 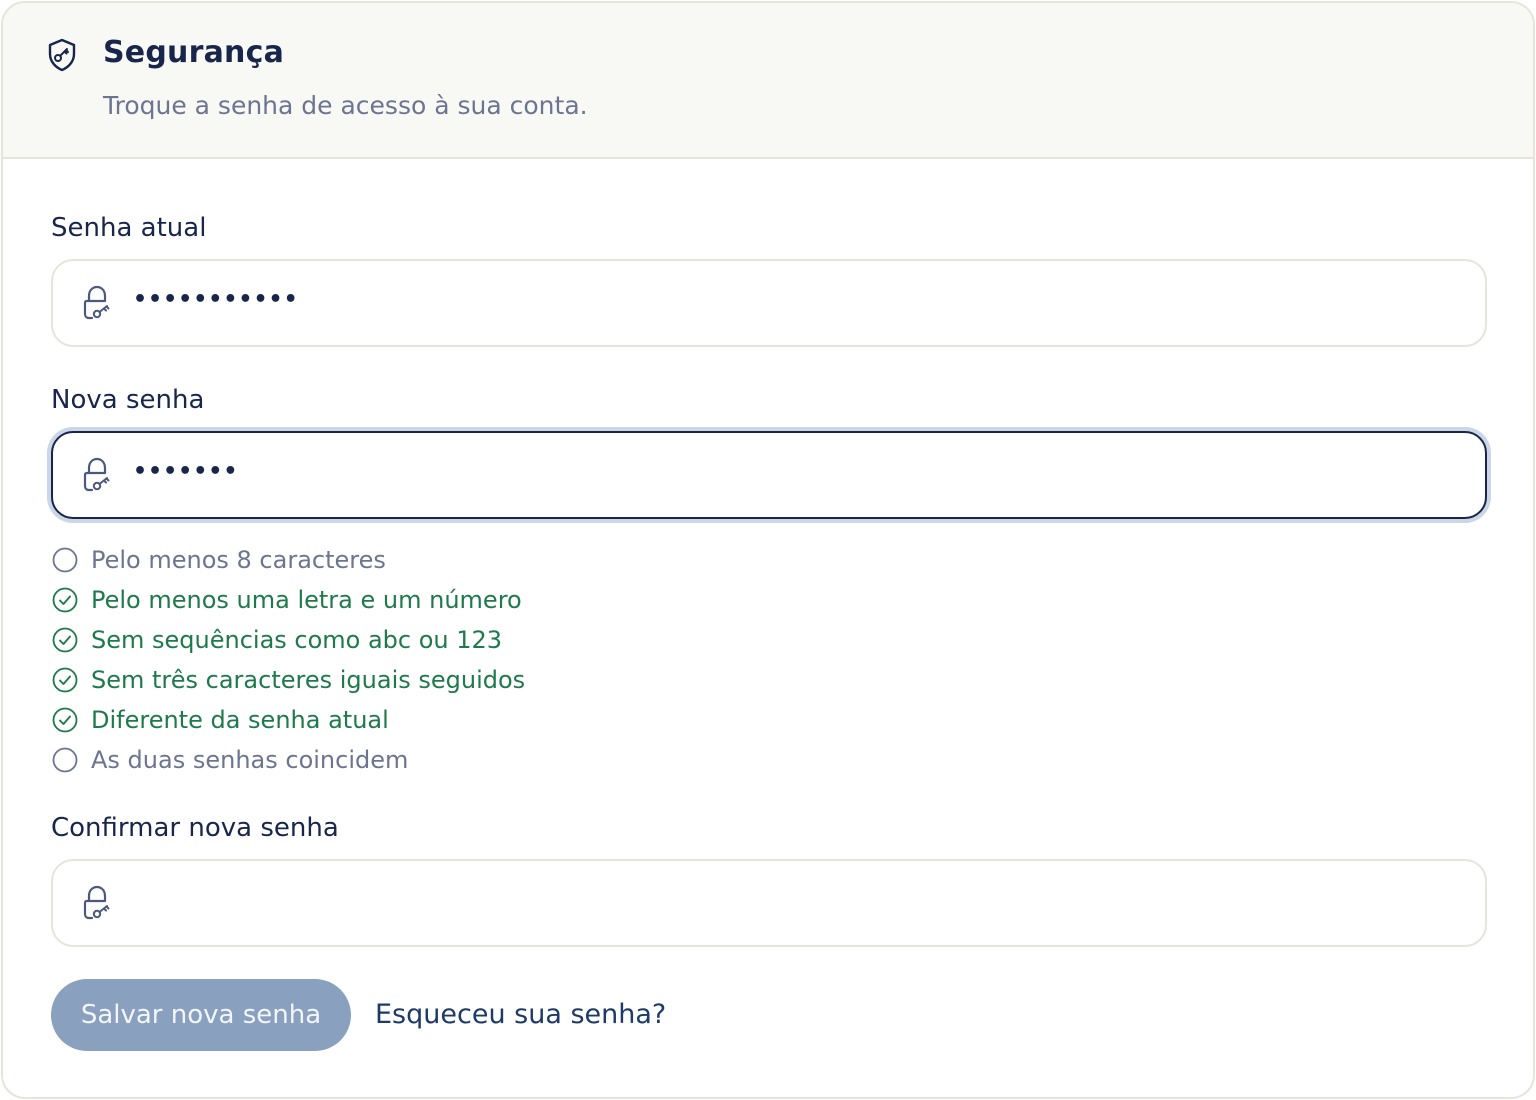 I want to click on rule-item: Pelo menos 8 caracteres, so click(x=401, y=561).